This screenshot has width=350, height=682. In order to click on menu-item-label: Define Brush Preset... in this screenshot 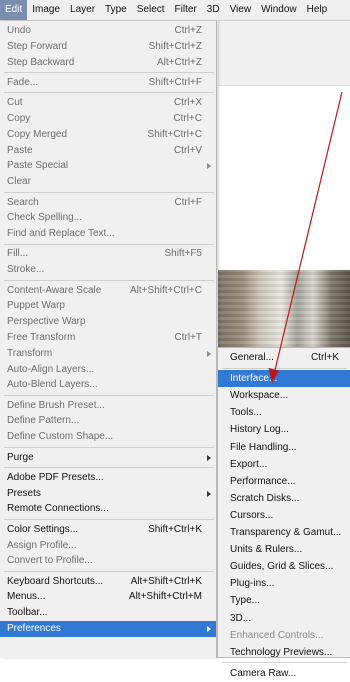, I will do `click(56, 405)`.